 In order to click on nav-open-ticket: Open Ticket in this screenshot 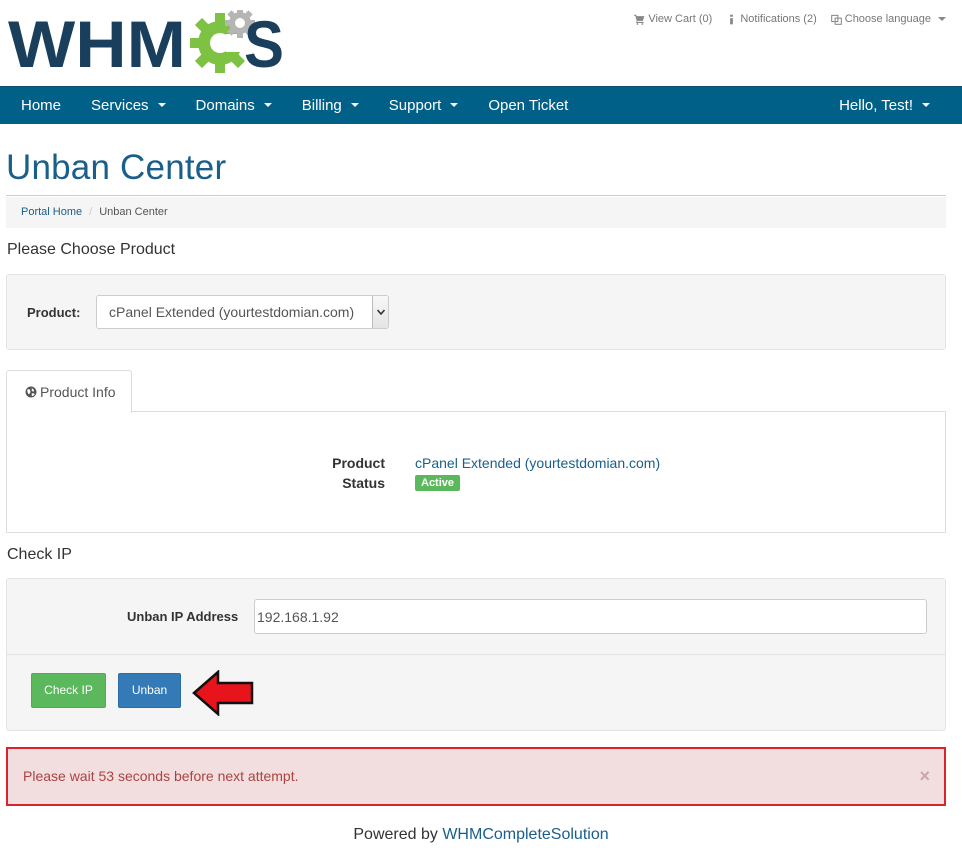, I will do `click(528, 106)`.